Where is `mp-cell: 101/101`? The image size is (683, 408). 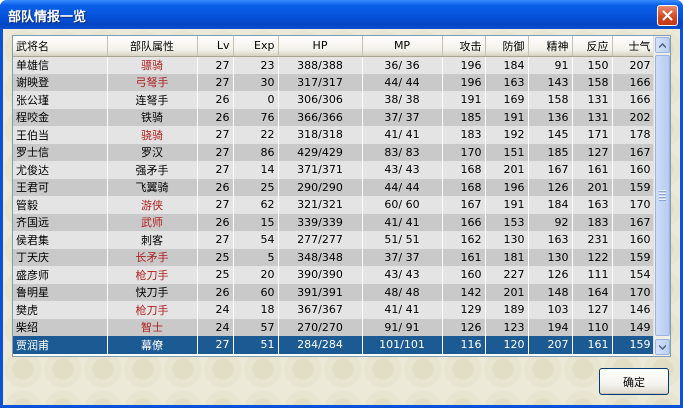 mp-cell: 101/101 is located at coordinates (402, 345).